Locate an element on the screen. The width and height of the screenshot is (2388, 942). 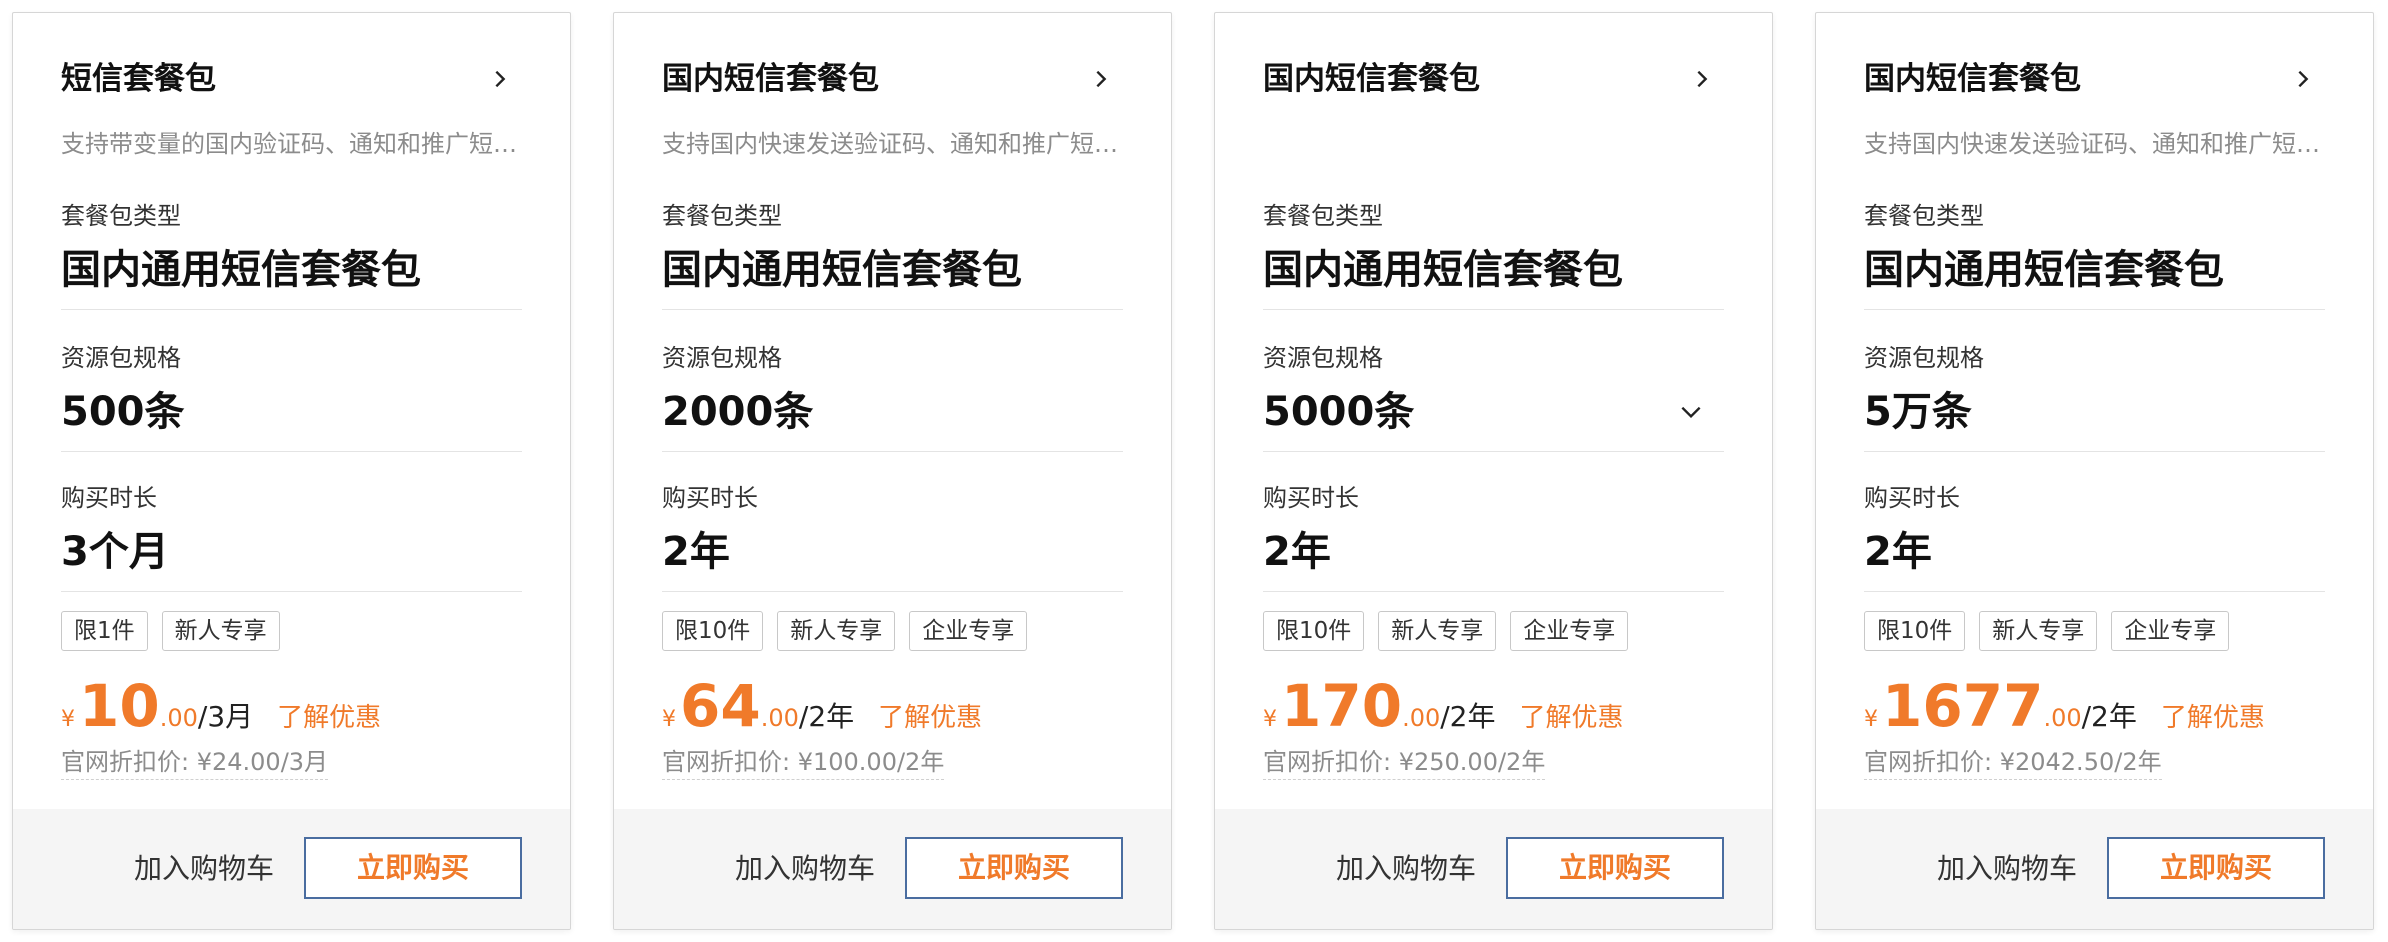
price: ¥64.00/2年 了解优惠 is located at coordinates (892, 706).